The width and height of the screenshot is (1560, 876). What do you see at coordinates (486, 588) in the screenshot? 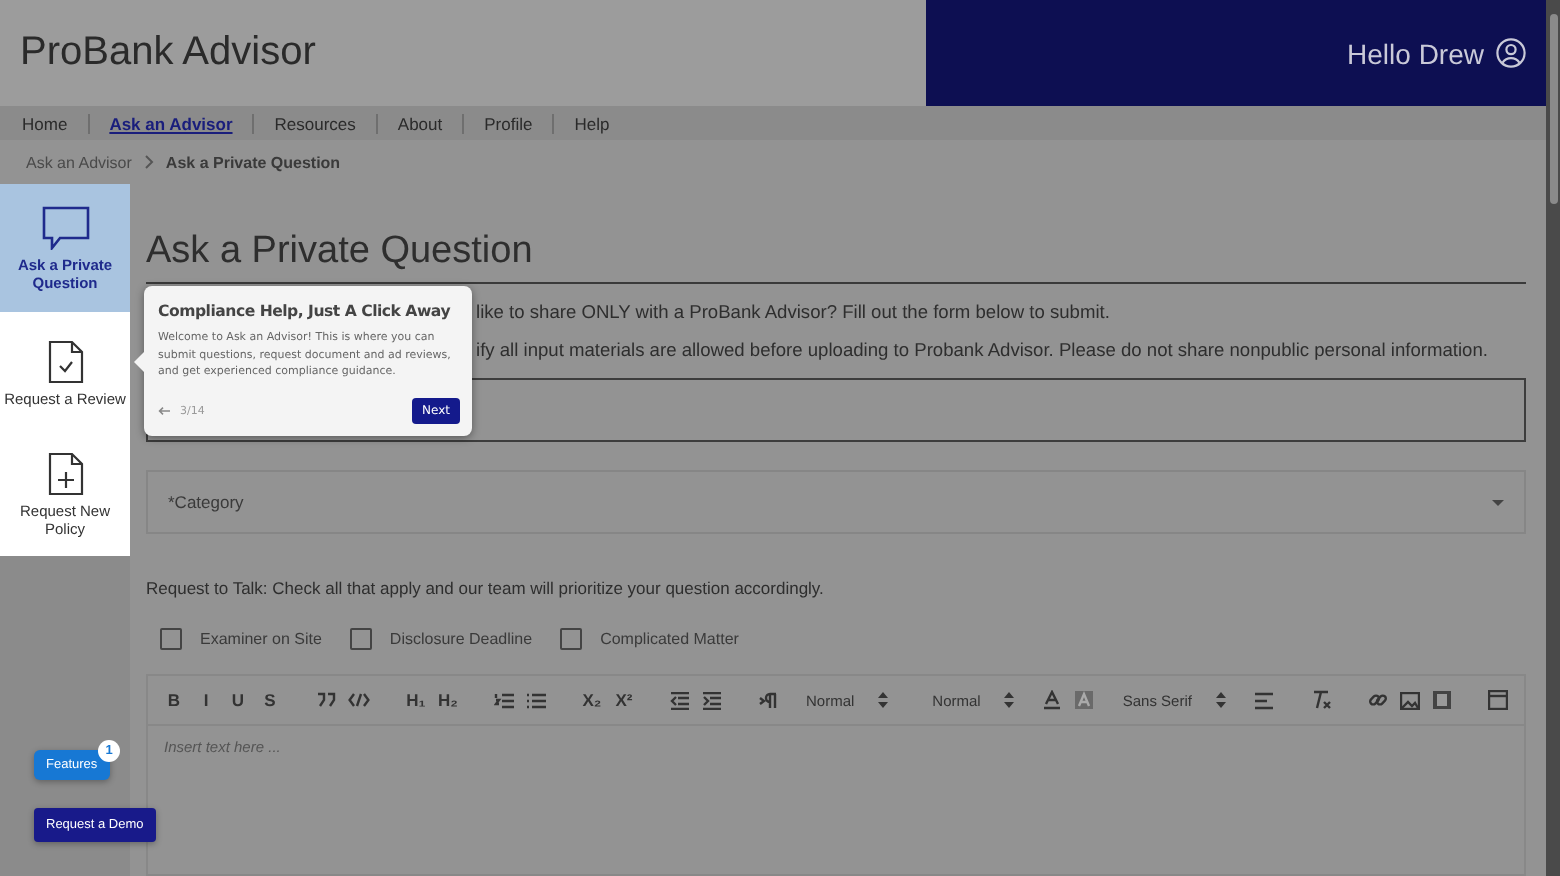
I see `request-to-talk-text: Request to Talk: Check all that apply and our team will prioritize your question accordingly.` at bounding box center [486, 588].